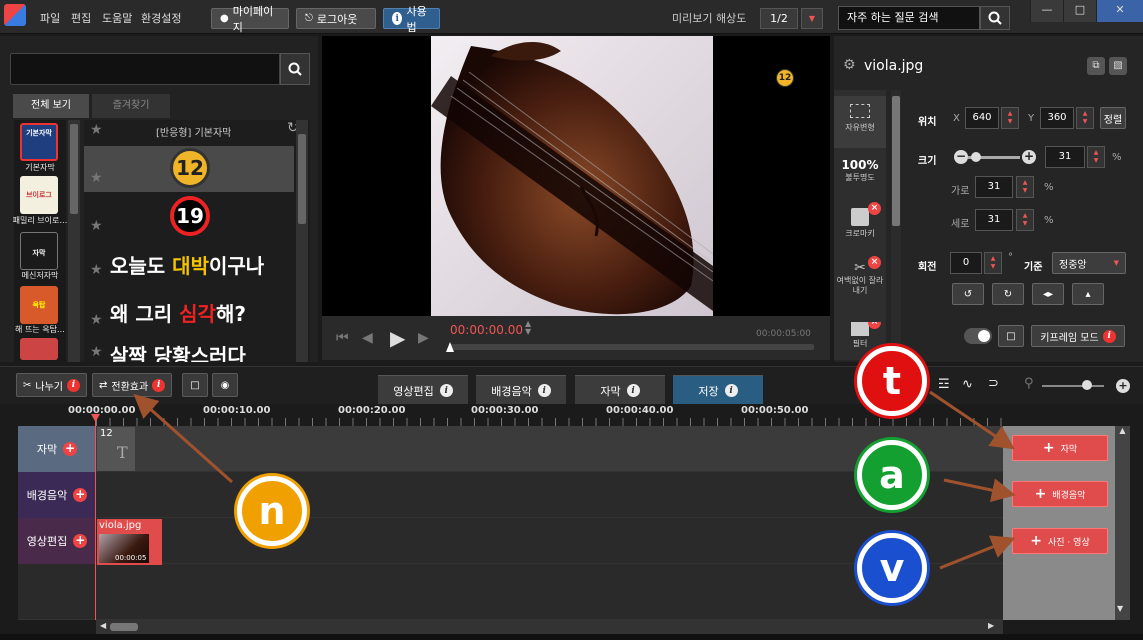 This screenshot has width=1143, height=640. Describe the element at coordinates (272, 511) in the screenshot. I see `annotation-n: n` at that location.